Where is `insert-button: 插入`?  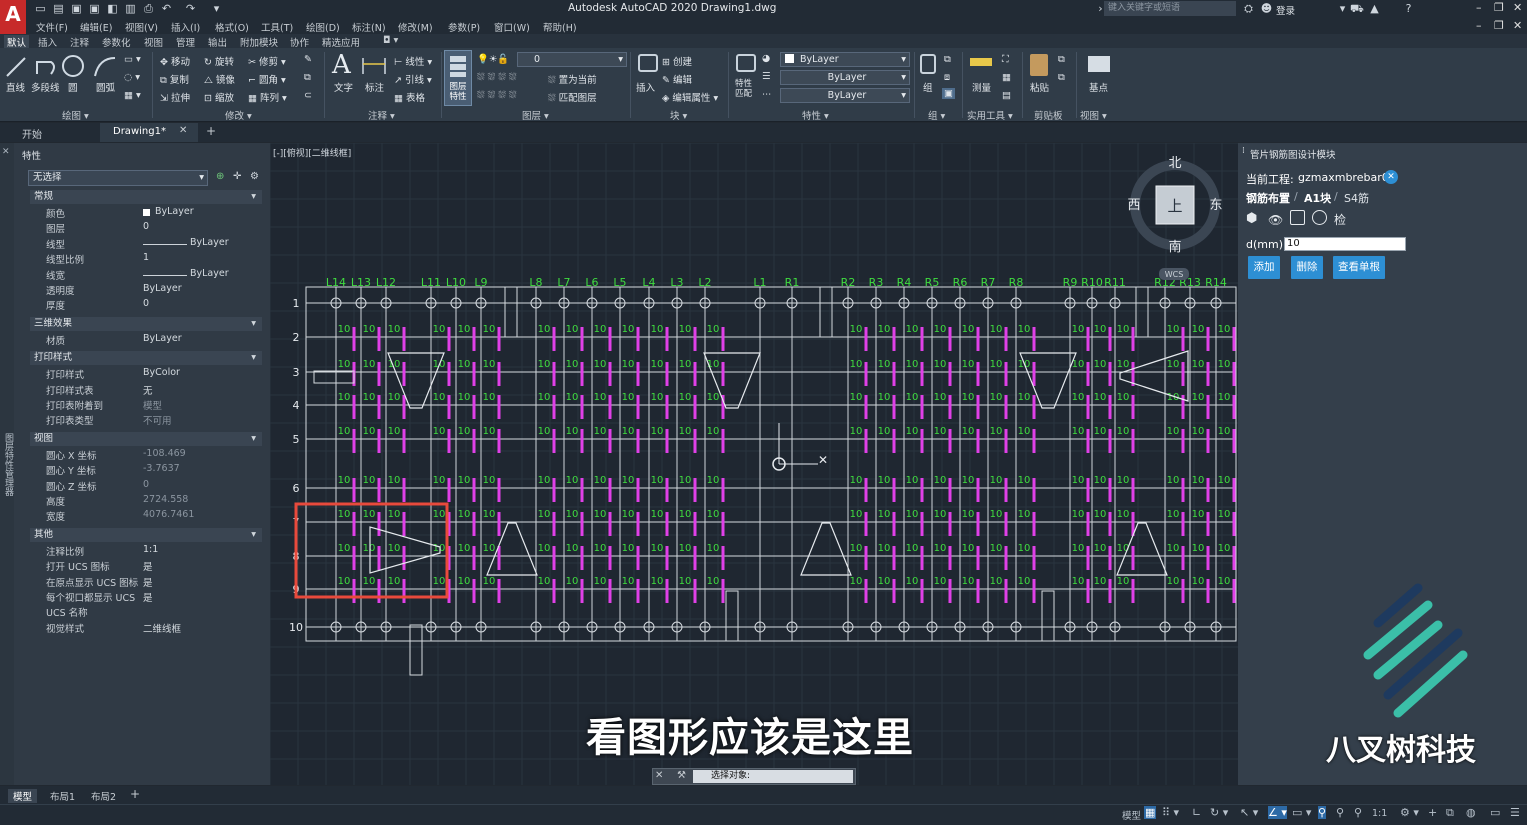 insert-button: 插入 is located at coordinates (645, 87).